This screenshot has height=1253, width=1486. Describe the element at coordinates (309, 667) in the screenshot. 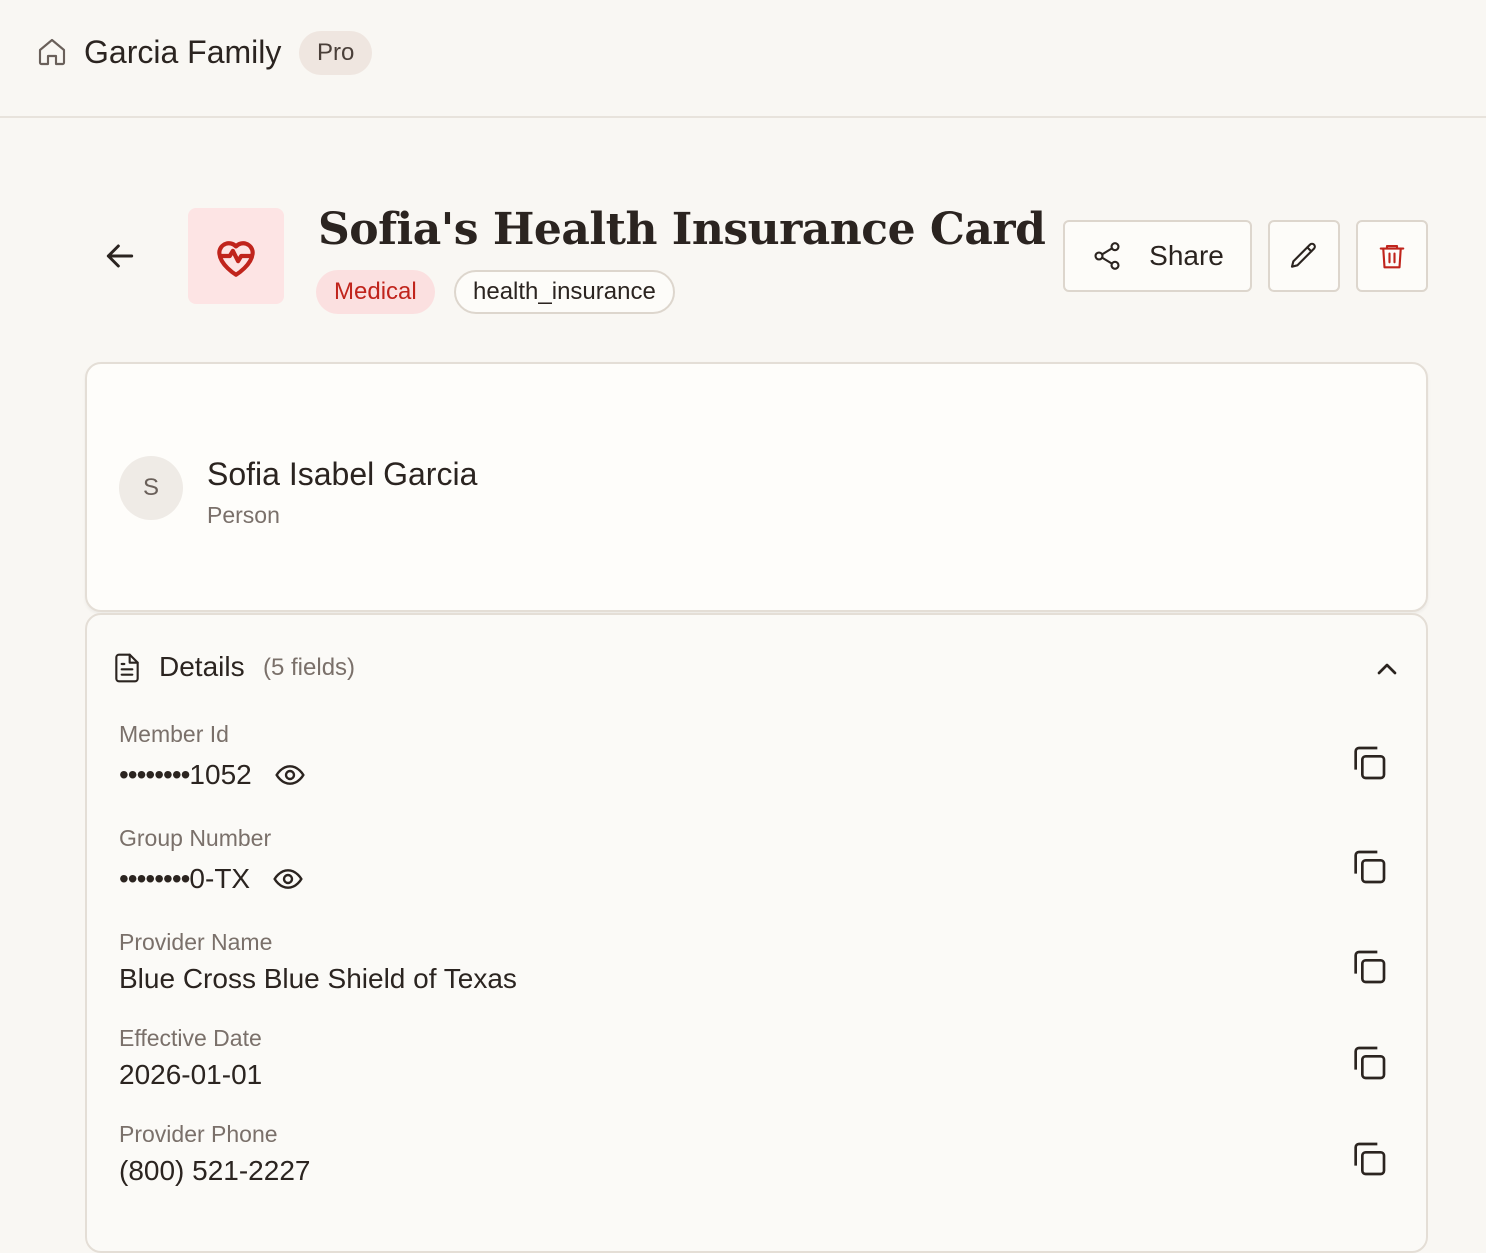

I see `details-field-count: (5 fields)` at that location.